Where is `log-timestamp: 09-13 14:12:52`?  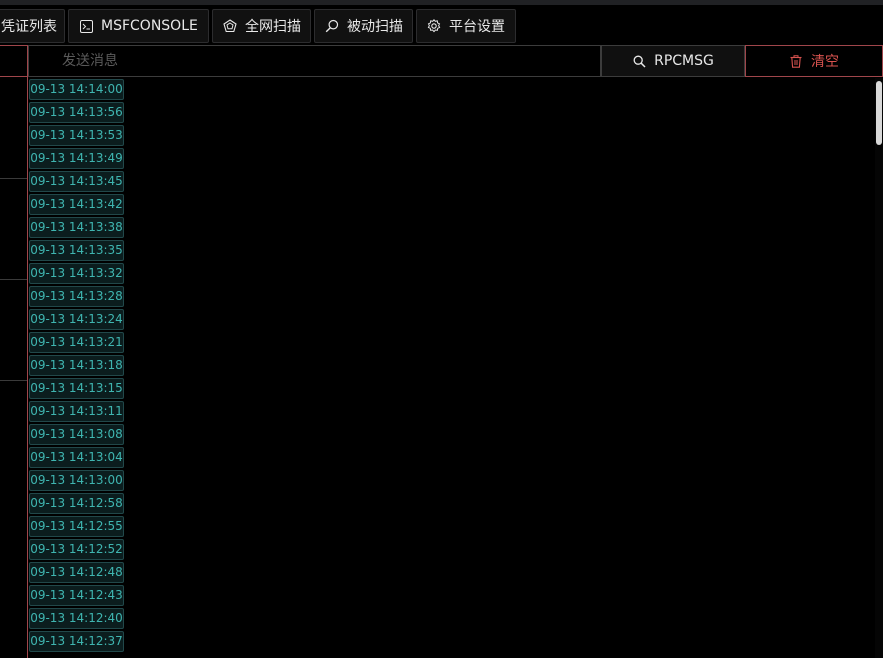
log-timestamp: 09-13 14:12:52 is located at coordinates (76, 549).